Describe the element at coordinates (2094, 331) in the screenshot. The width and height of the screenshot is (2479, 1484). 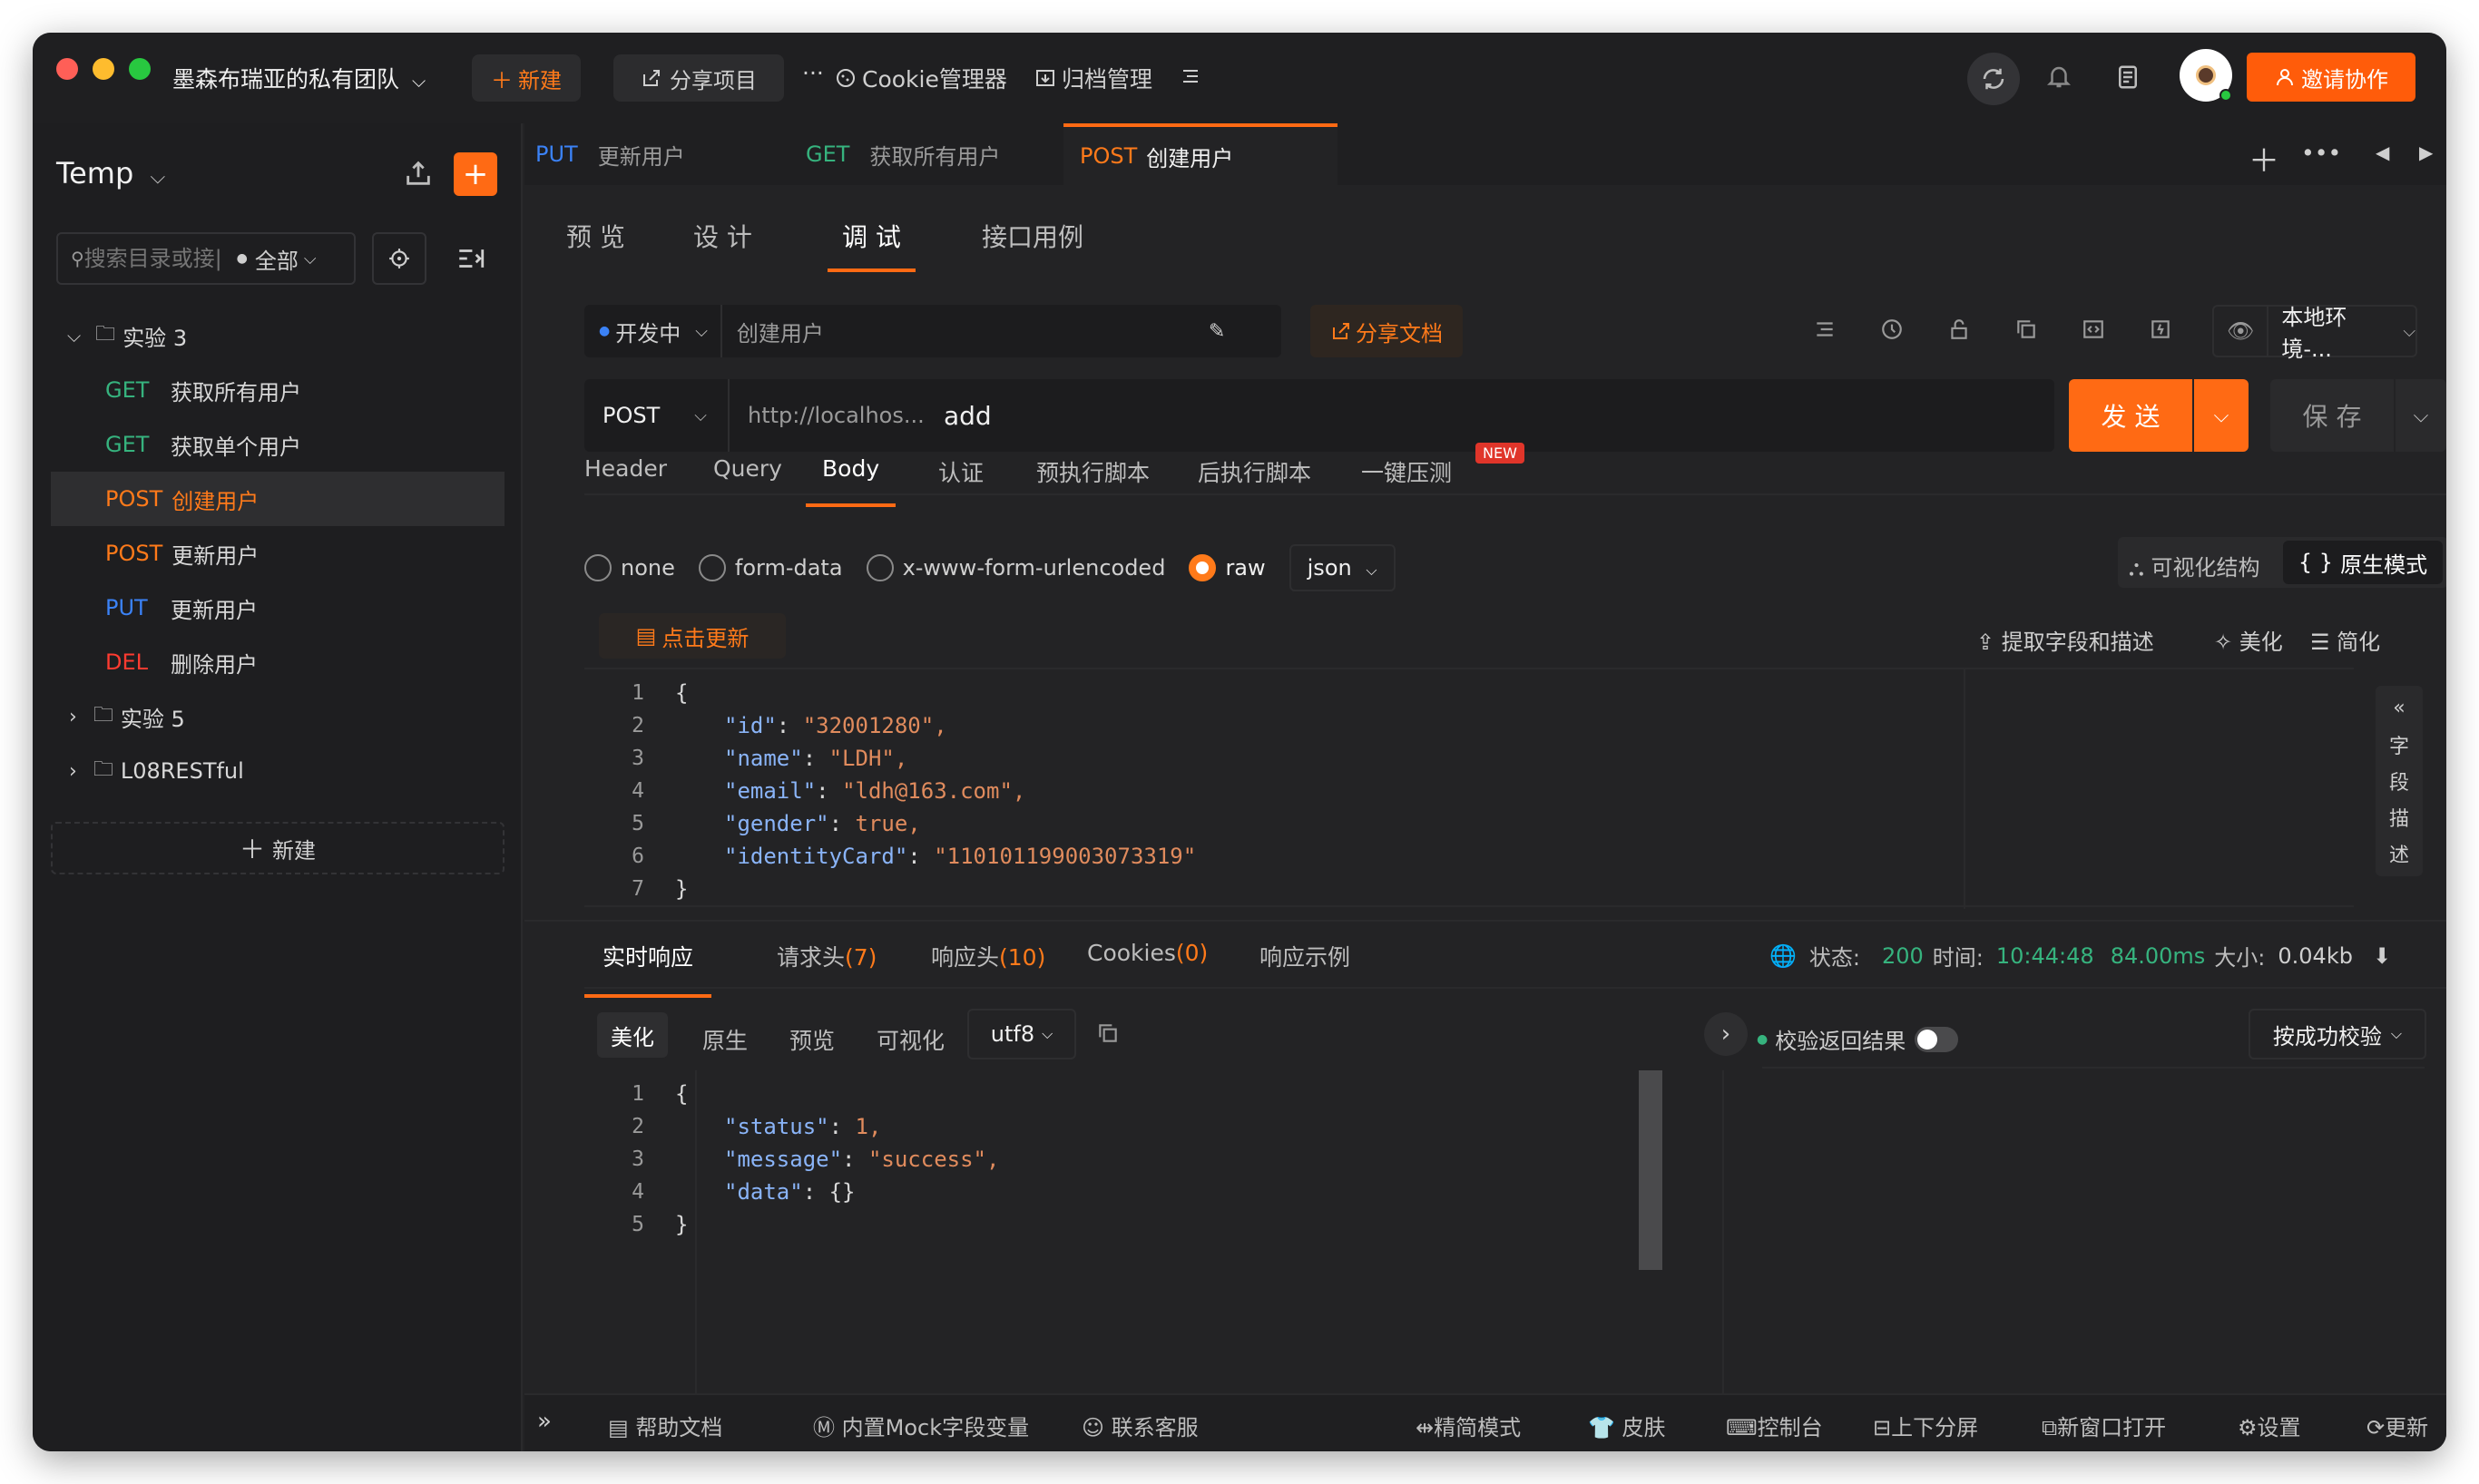
I see `code-icon` at that location.